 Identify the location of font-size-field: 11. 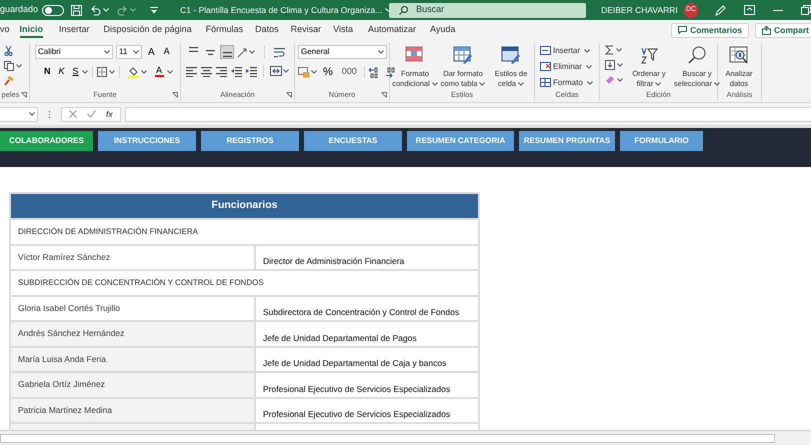
(129, 52).